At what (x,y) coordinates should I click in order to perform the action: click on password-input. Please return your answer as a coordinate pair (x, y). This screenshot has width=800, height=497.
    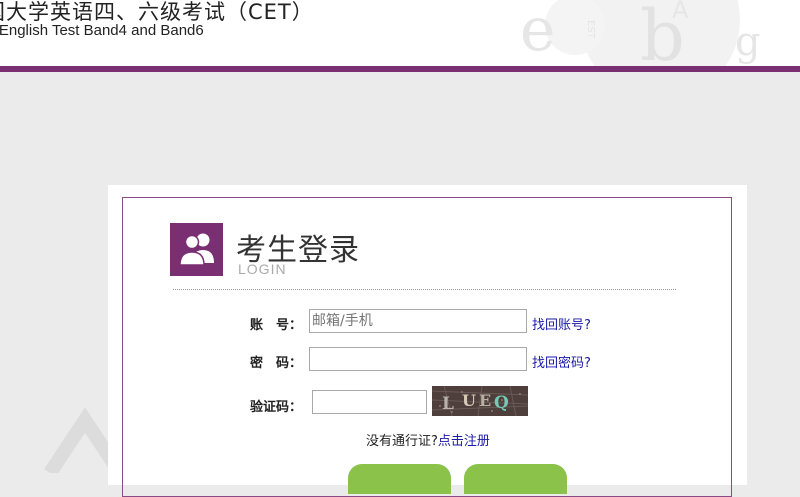
    Looking at the image, I should click on (418, 359).